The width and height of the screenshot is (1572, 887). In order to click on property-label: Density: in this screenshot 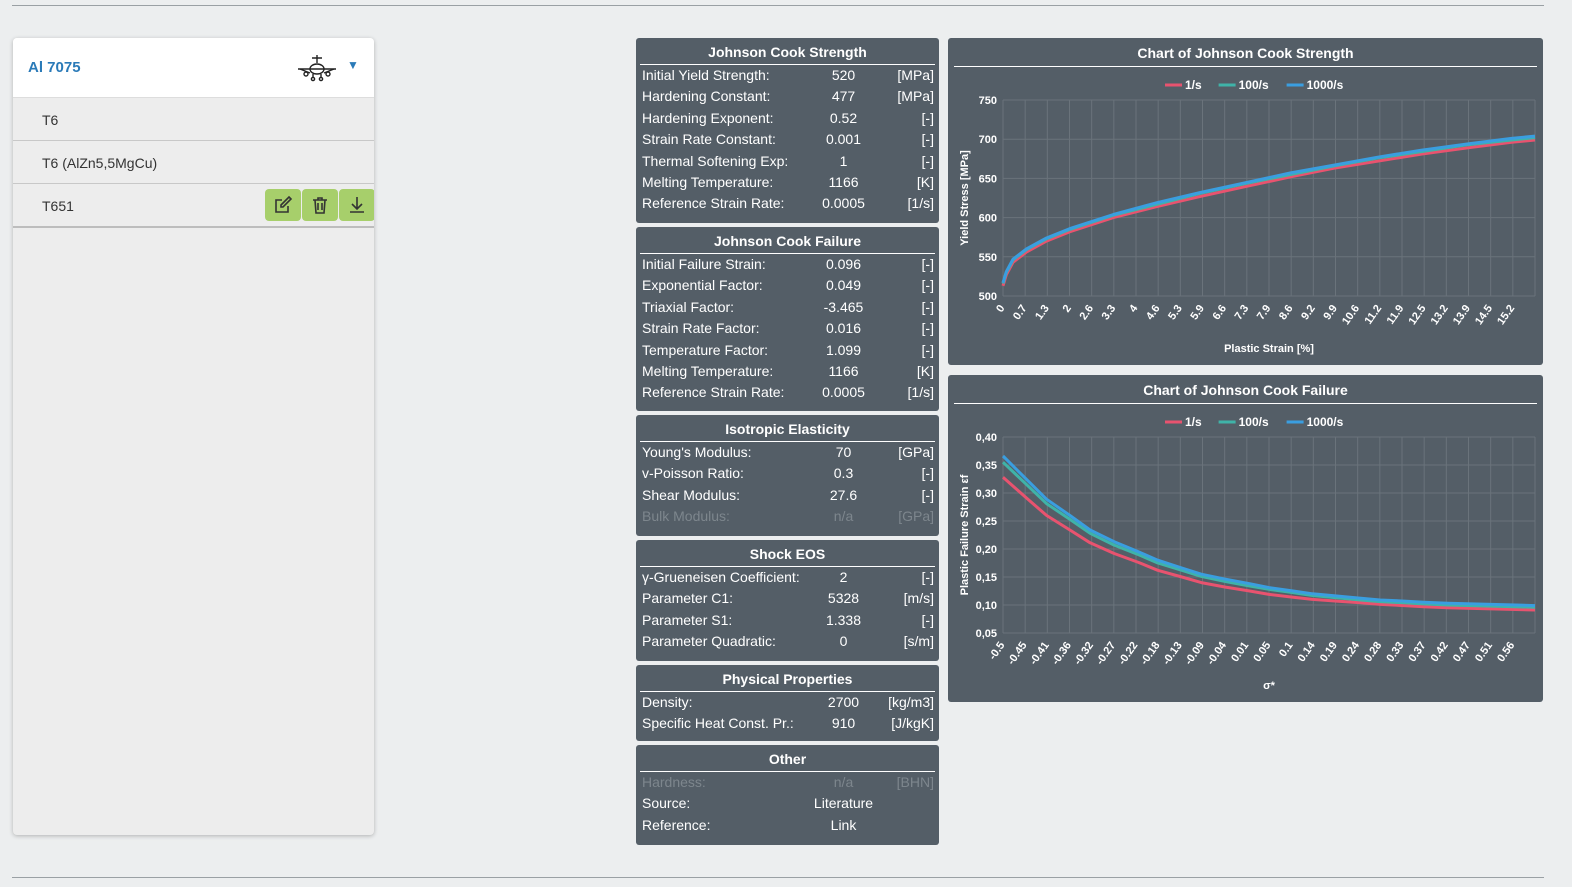, I will do `click(667, 702)`.